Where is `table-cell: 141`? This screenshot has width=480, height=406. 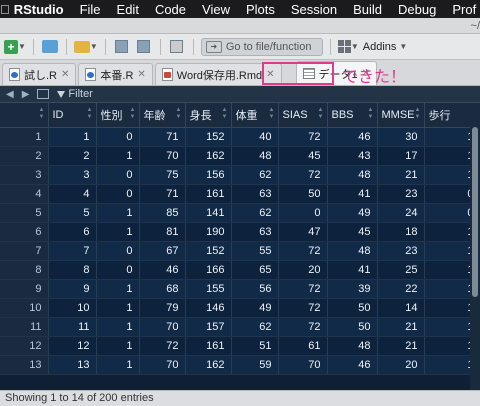 table-cell: 141 is located at coordinates (208, 213).